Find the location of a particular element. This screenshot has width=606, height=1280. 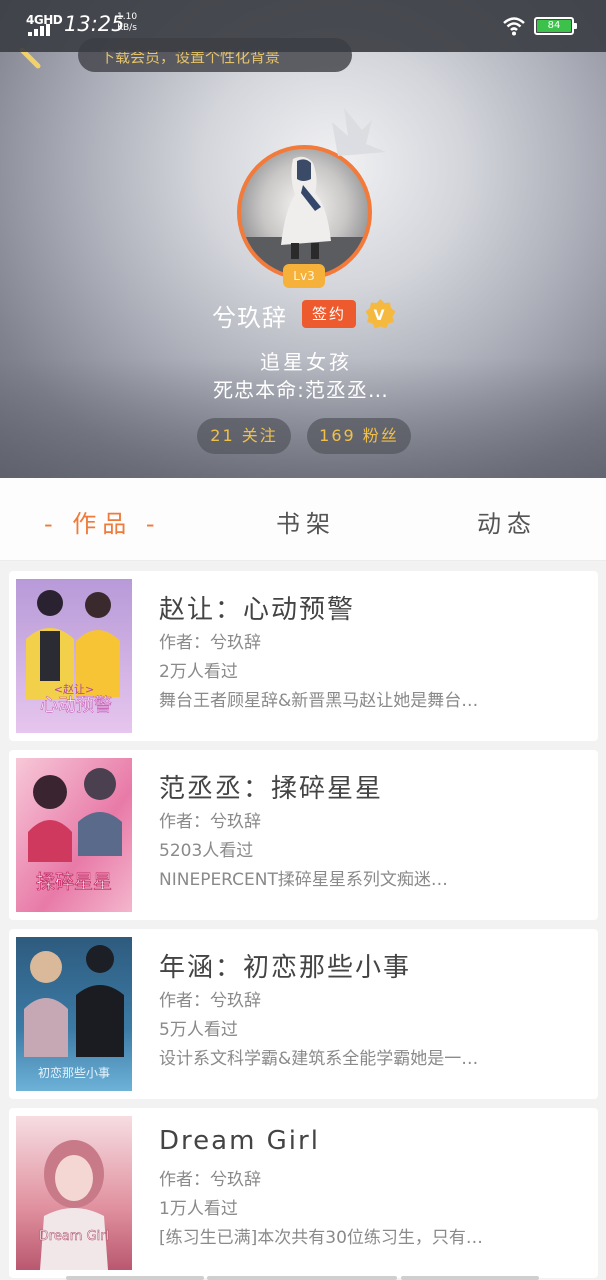

profile-tabs: - 作品 - 书架 动态 is located at coordinates (303, 519).